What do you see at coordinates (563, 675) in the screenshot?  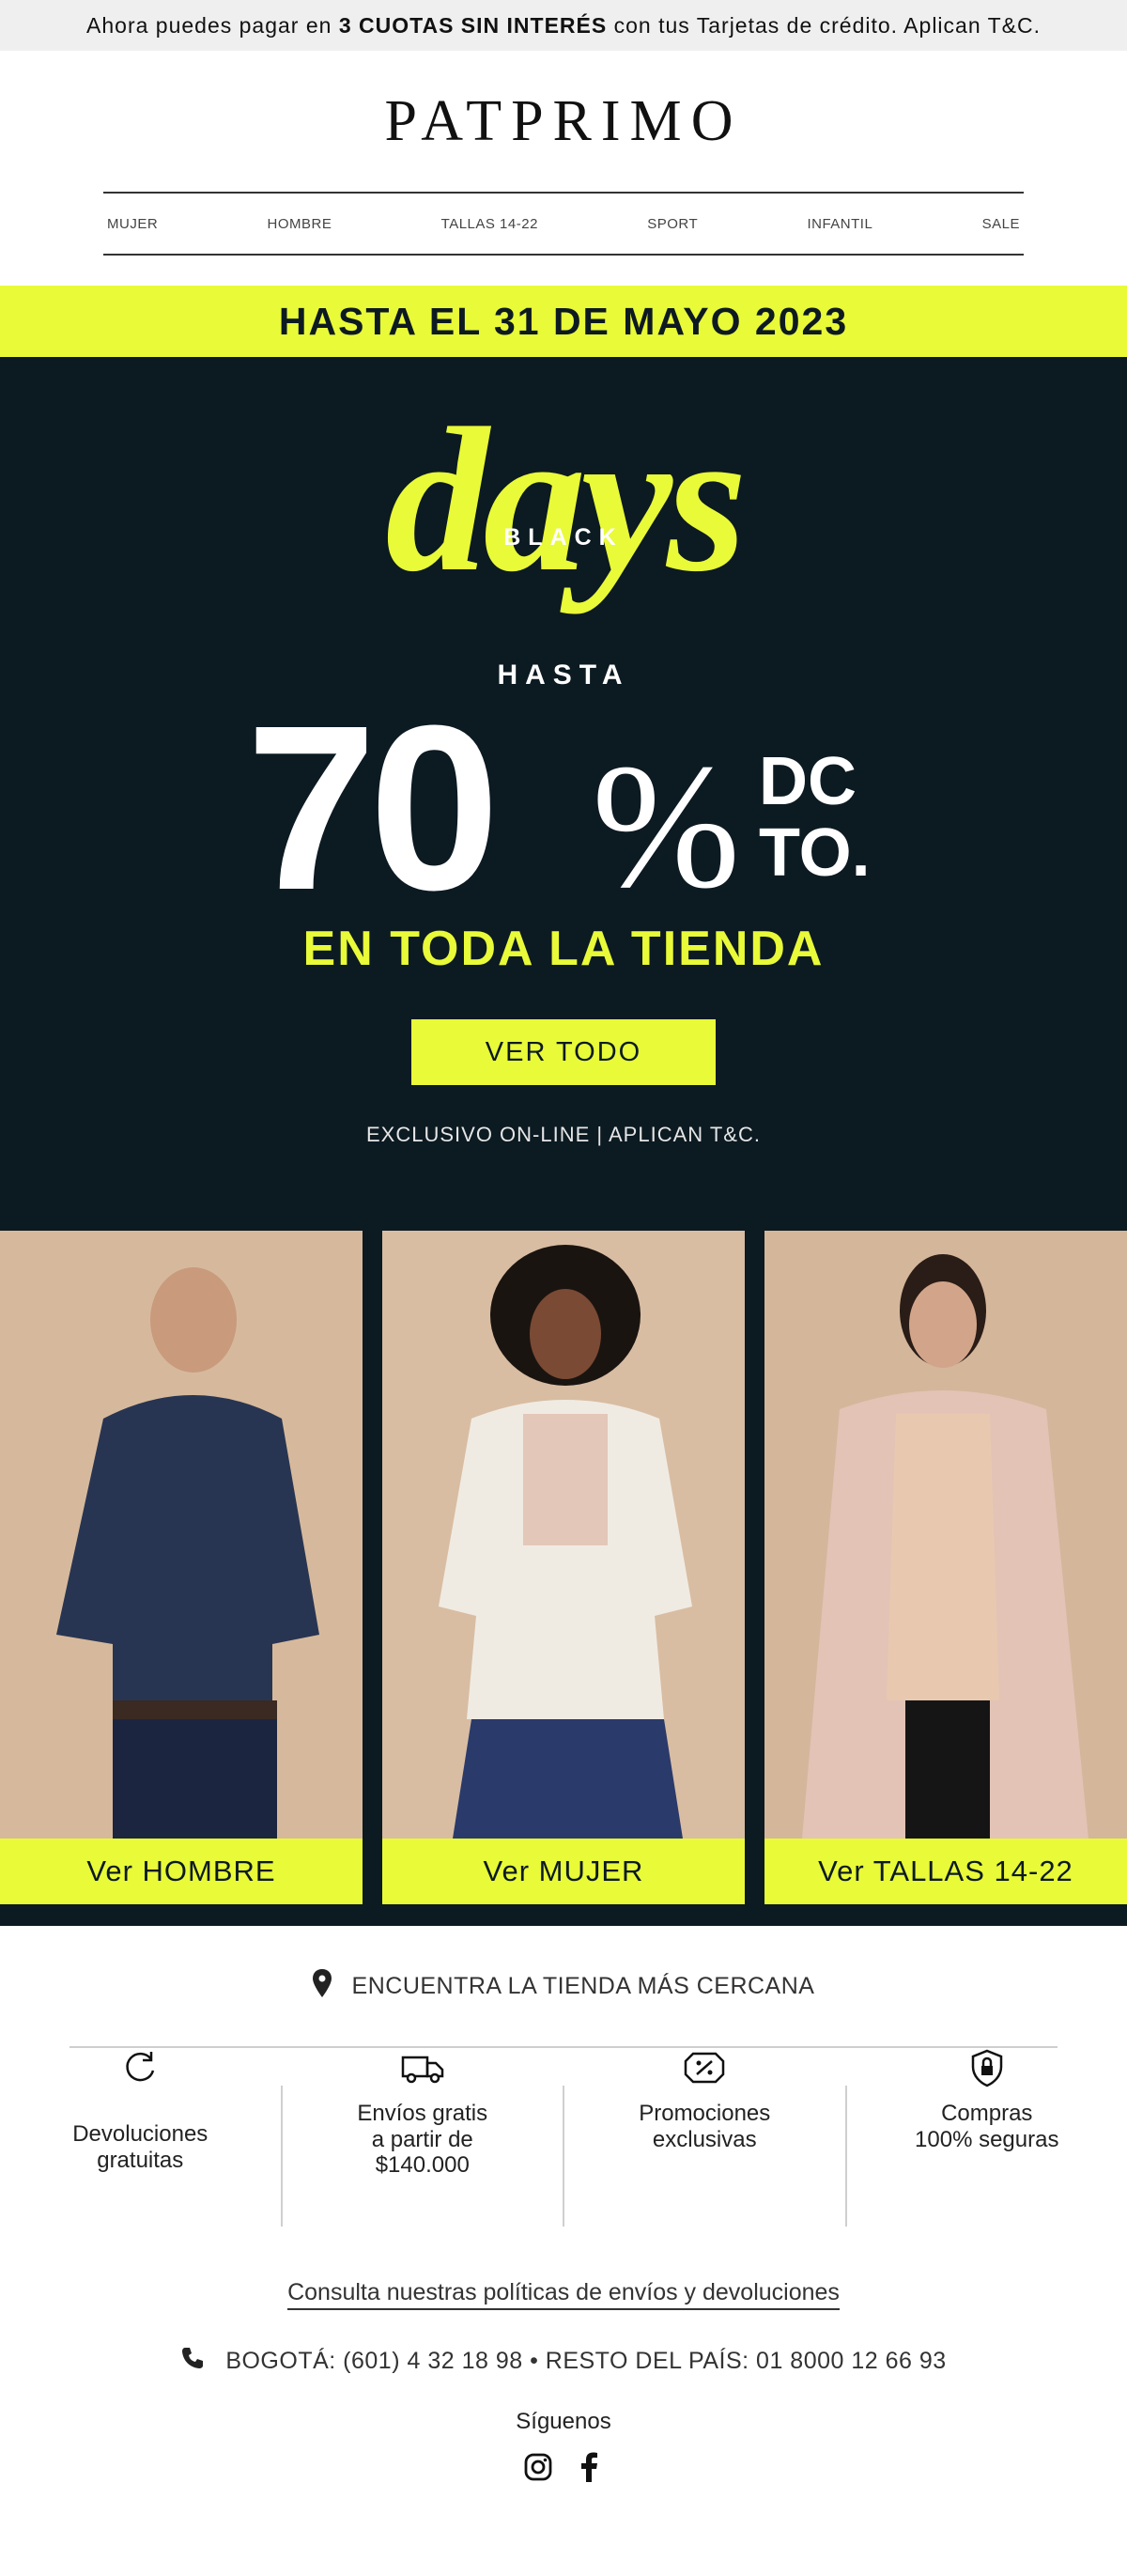 I see `hasta-label: HASTA` at bounding box center [563, 675].